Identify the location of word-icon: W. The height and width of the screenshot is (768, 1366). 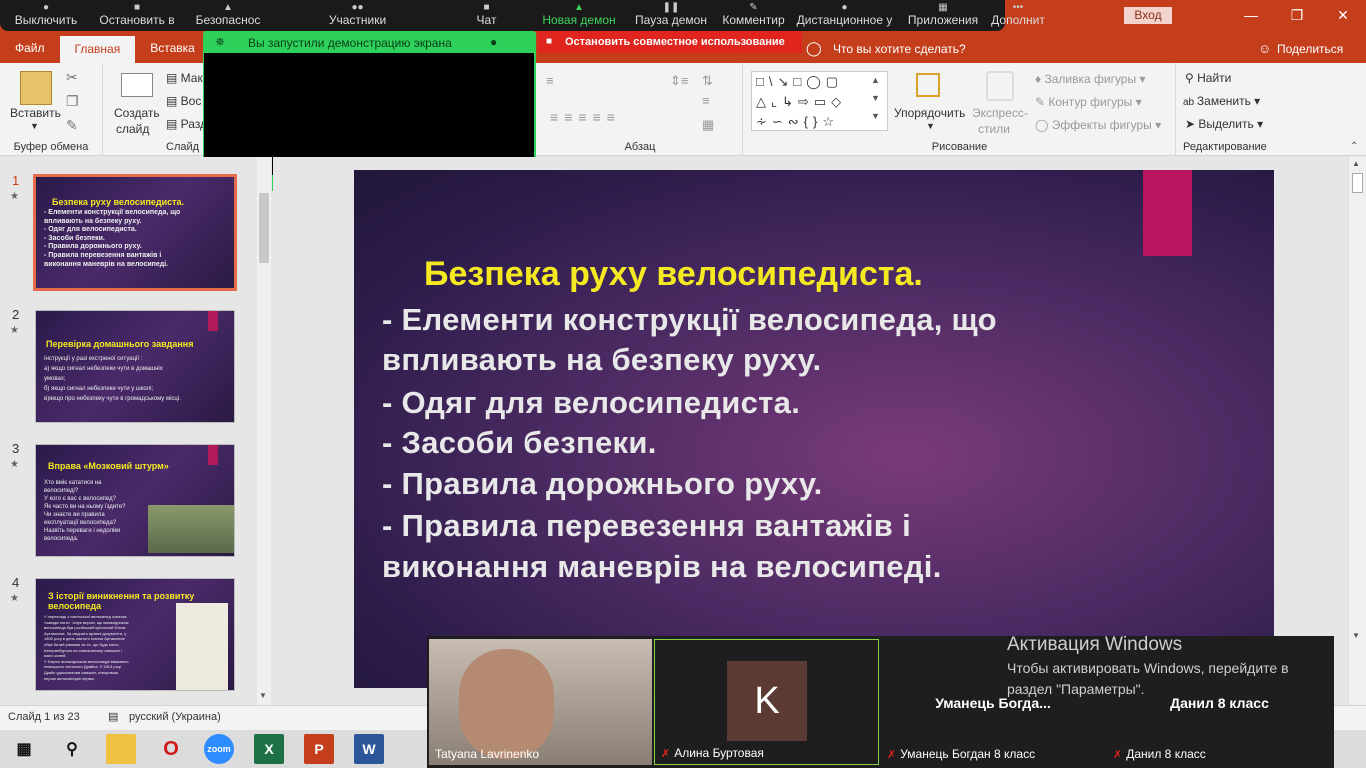
(369, 749).